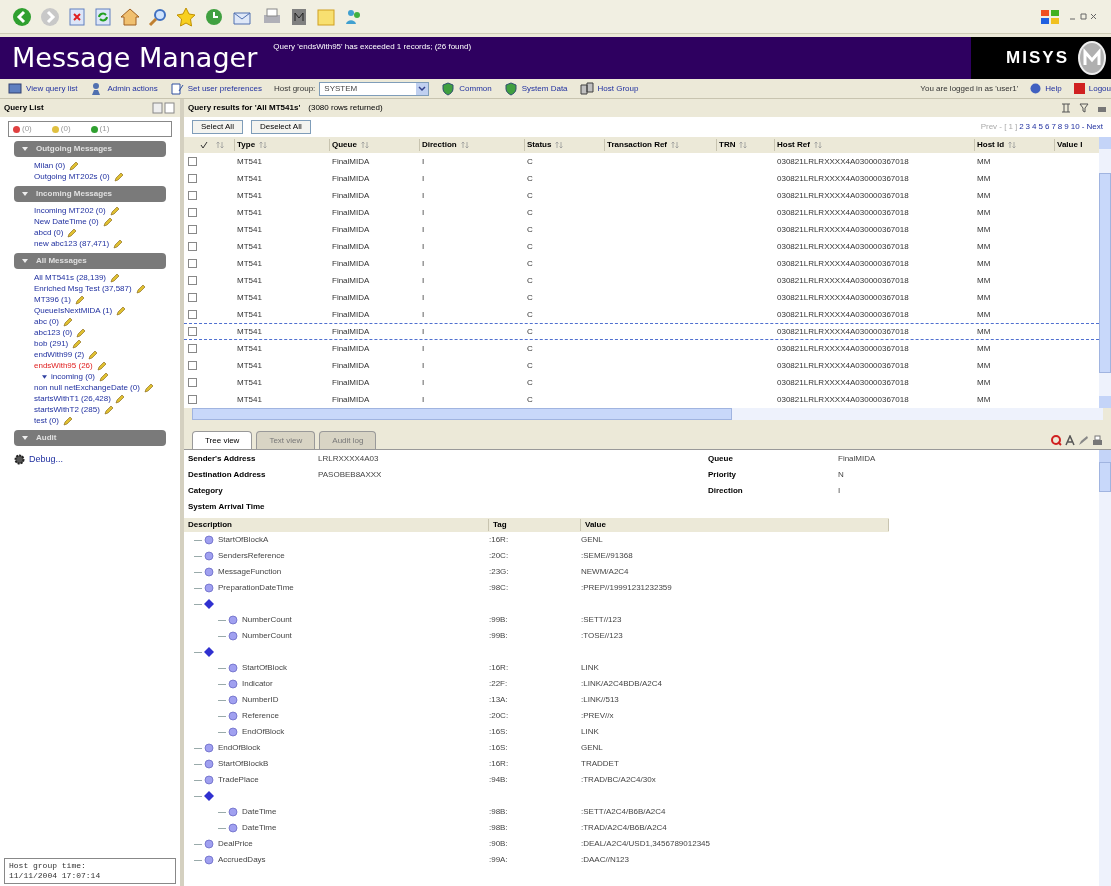 The width and height of the screenshot is (1111, 886). I want to click on tree-node-label: MessageFunction, so click(250, 572).